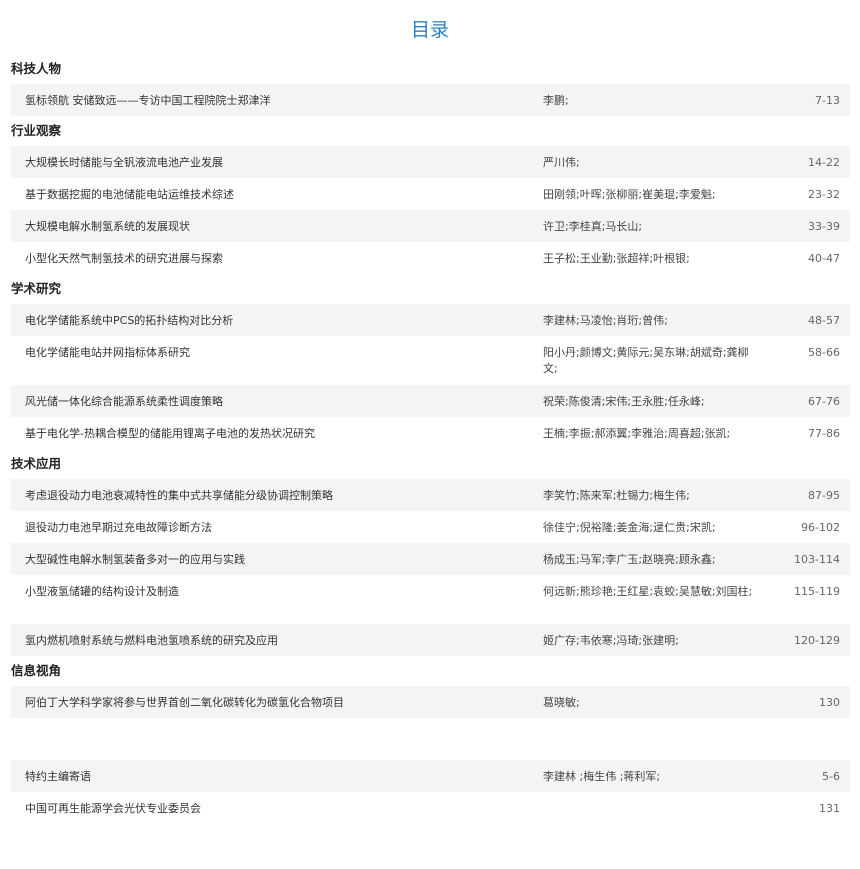 The image size is (860, 869). I want to click on article-pages: 87-95, so click(824, 495).